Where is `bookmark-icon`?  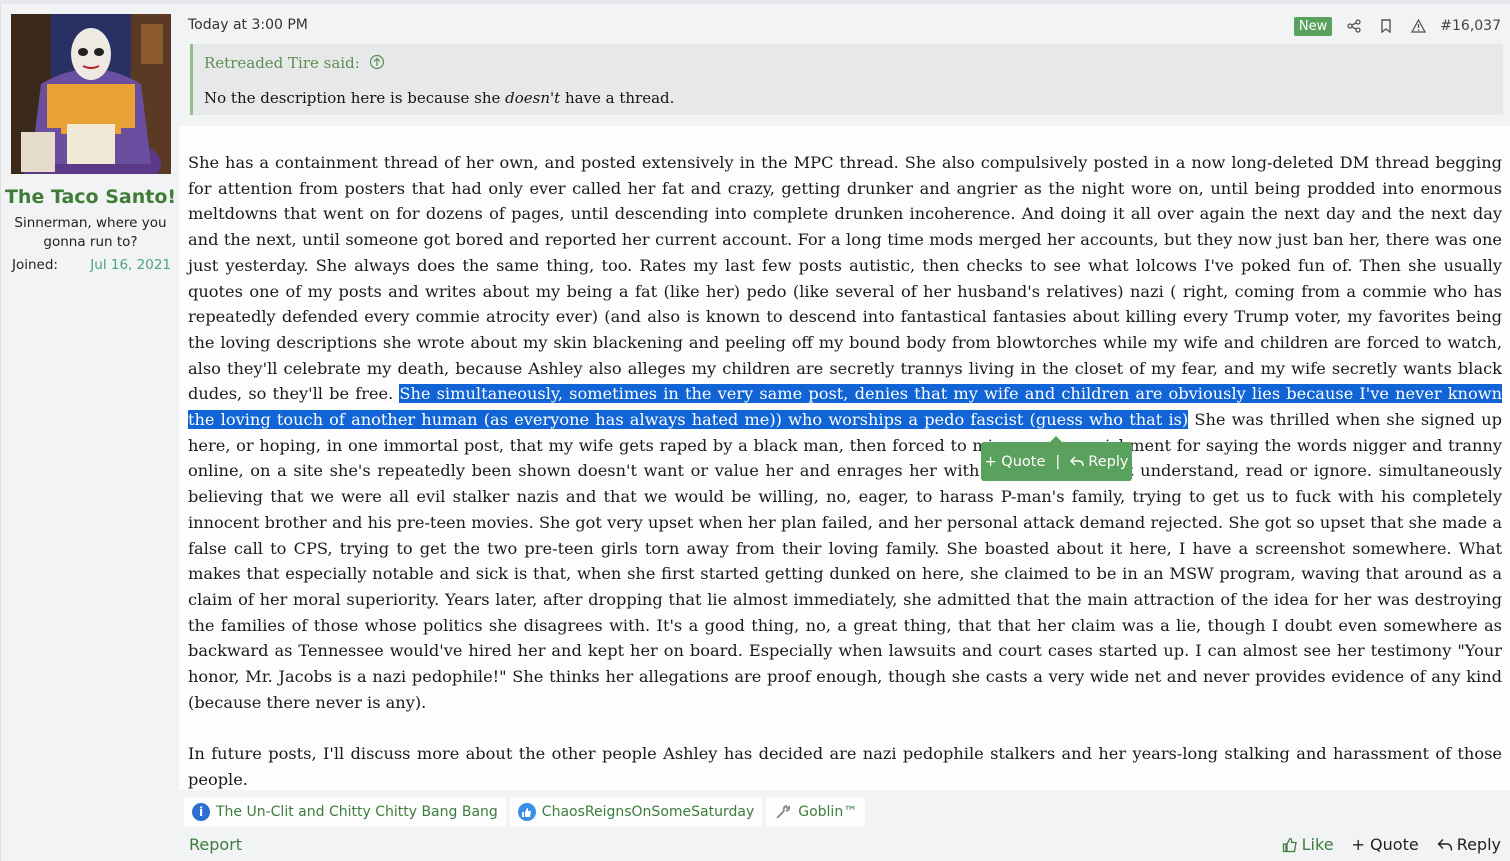 bookmark-icon is located at coordinates (1386, 26).